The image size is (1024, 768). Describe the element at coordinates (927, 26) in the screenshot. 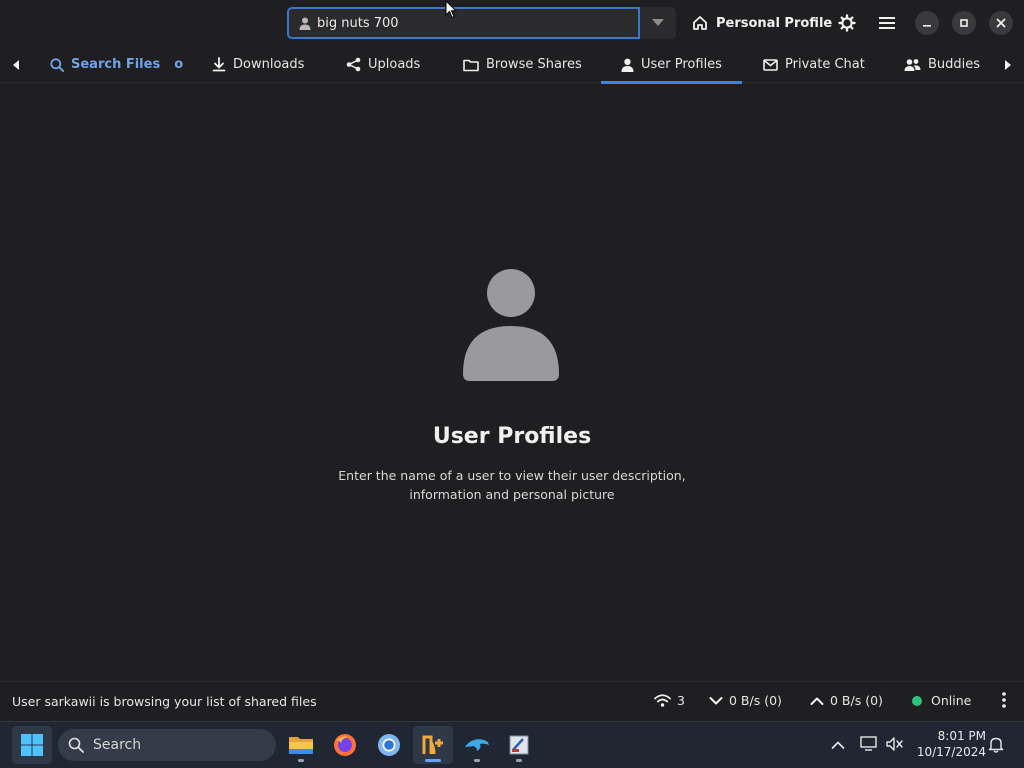

I see `minimize-icon` at that location.